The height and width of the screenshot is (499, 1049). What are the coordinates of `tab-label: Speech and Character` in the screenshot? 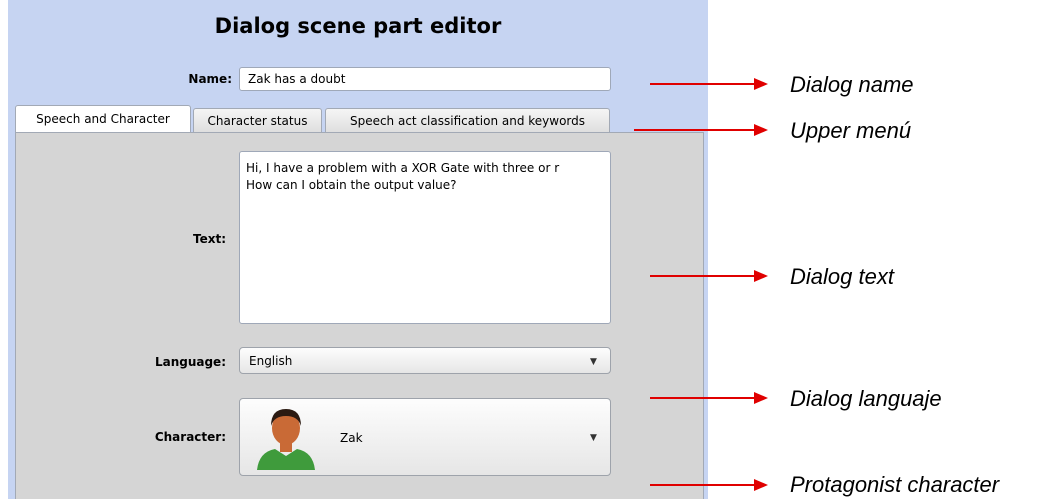 It's located at (103, 119).